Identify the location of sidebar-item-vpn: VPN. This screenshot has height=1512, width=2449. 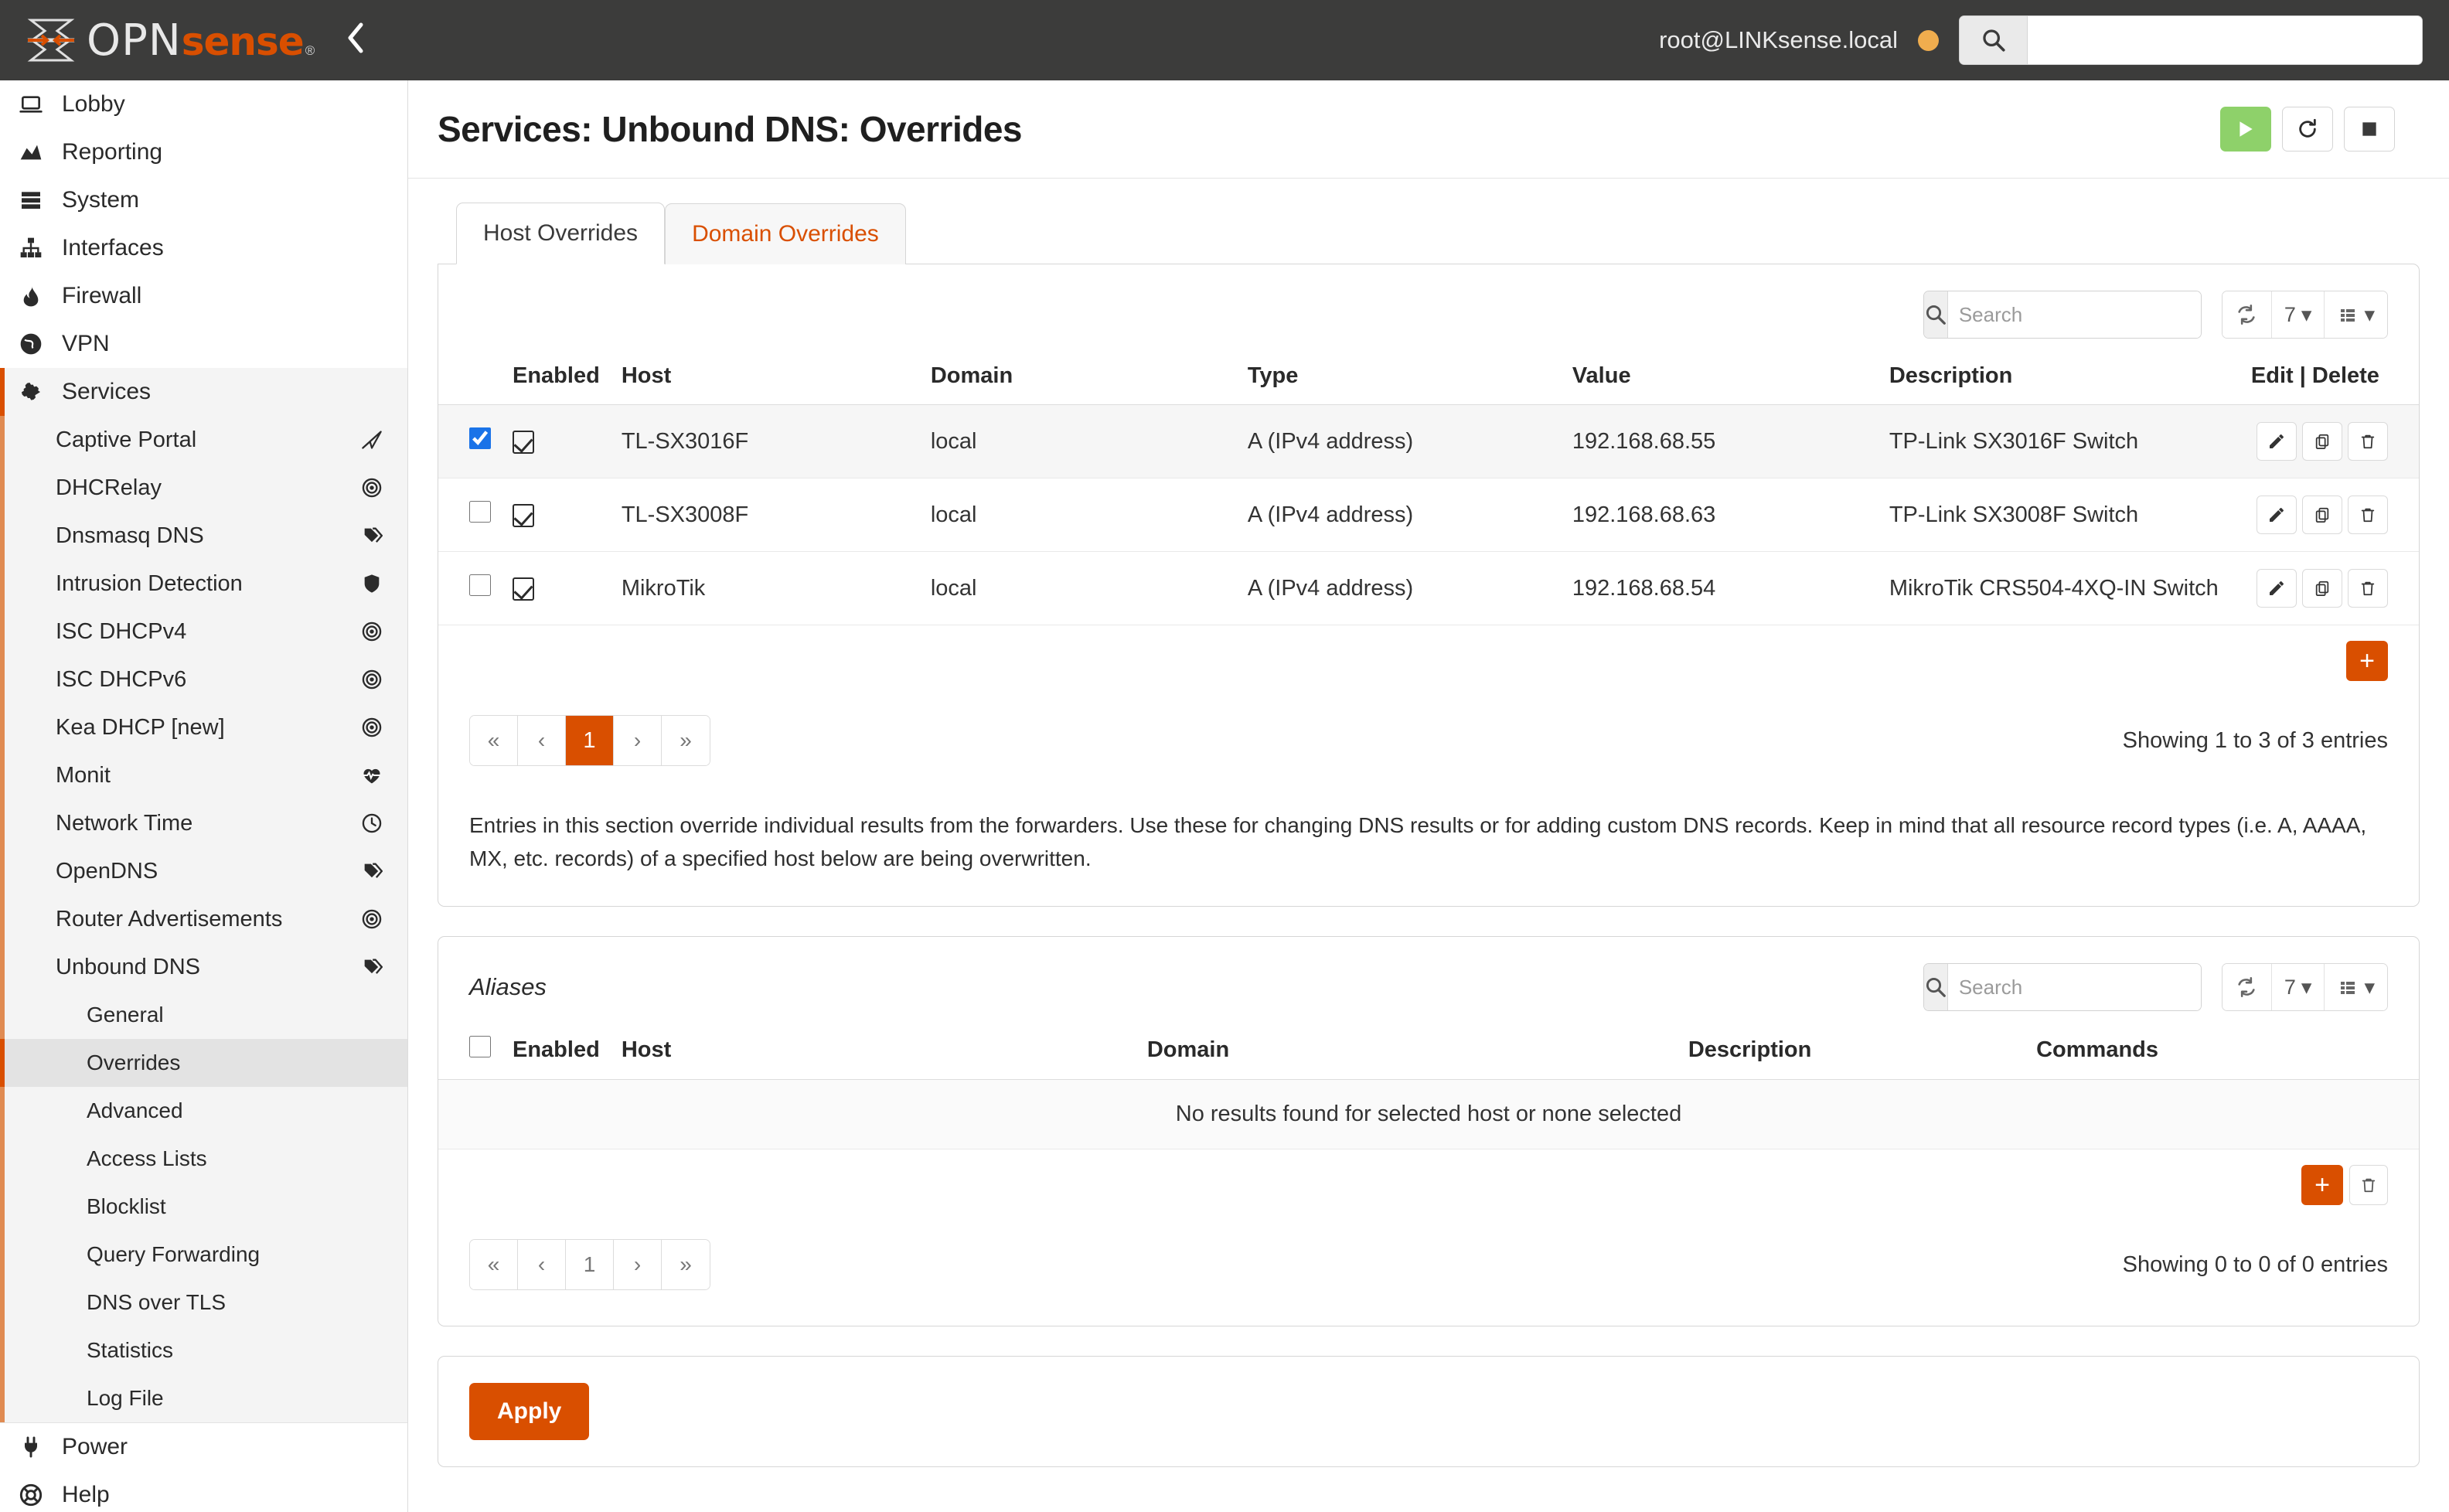
(203, 344).